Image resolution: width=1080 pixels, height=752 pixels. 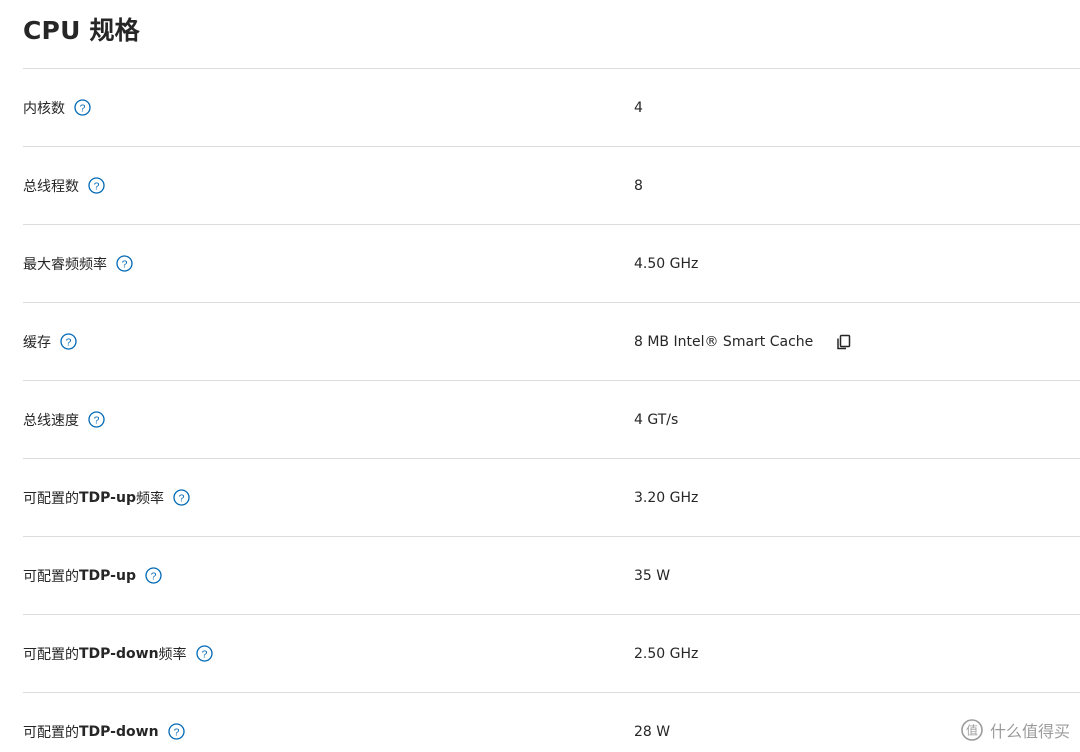 I want to click on spec-row-tdp-down: 可配置的 TDP-down ? 28 W, so click(x=551, y=722).